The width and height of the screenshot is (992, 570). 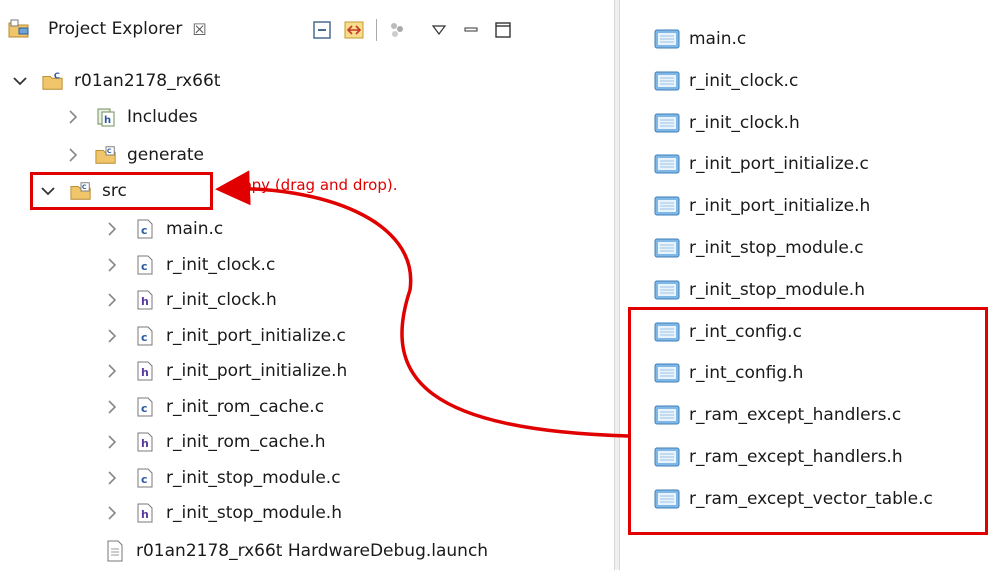 I want to click on tab-title: Project Explorer, so click(x=115, y=29).